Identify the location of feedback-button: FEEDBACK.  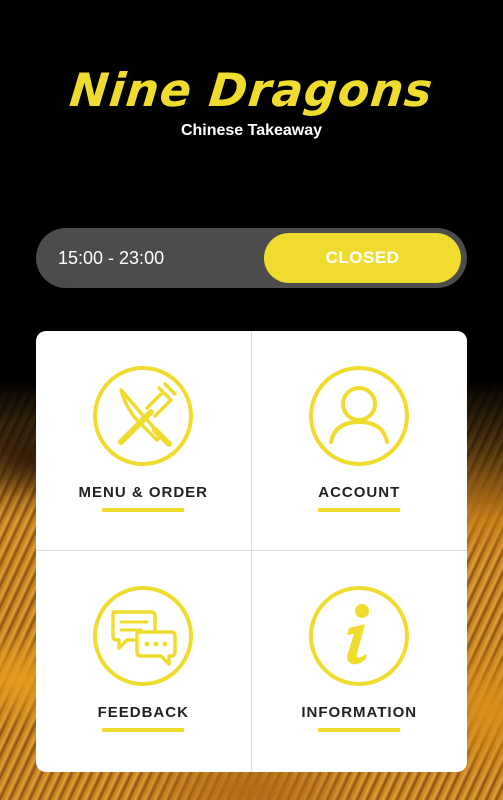
(144, 661).